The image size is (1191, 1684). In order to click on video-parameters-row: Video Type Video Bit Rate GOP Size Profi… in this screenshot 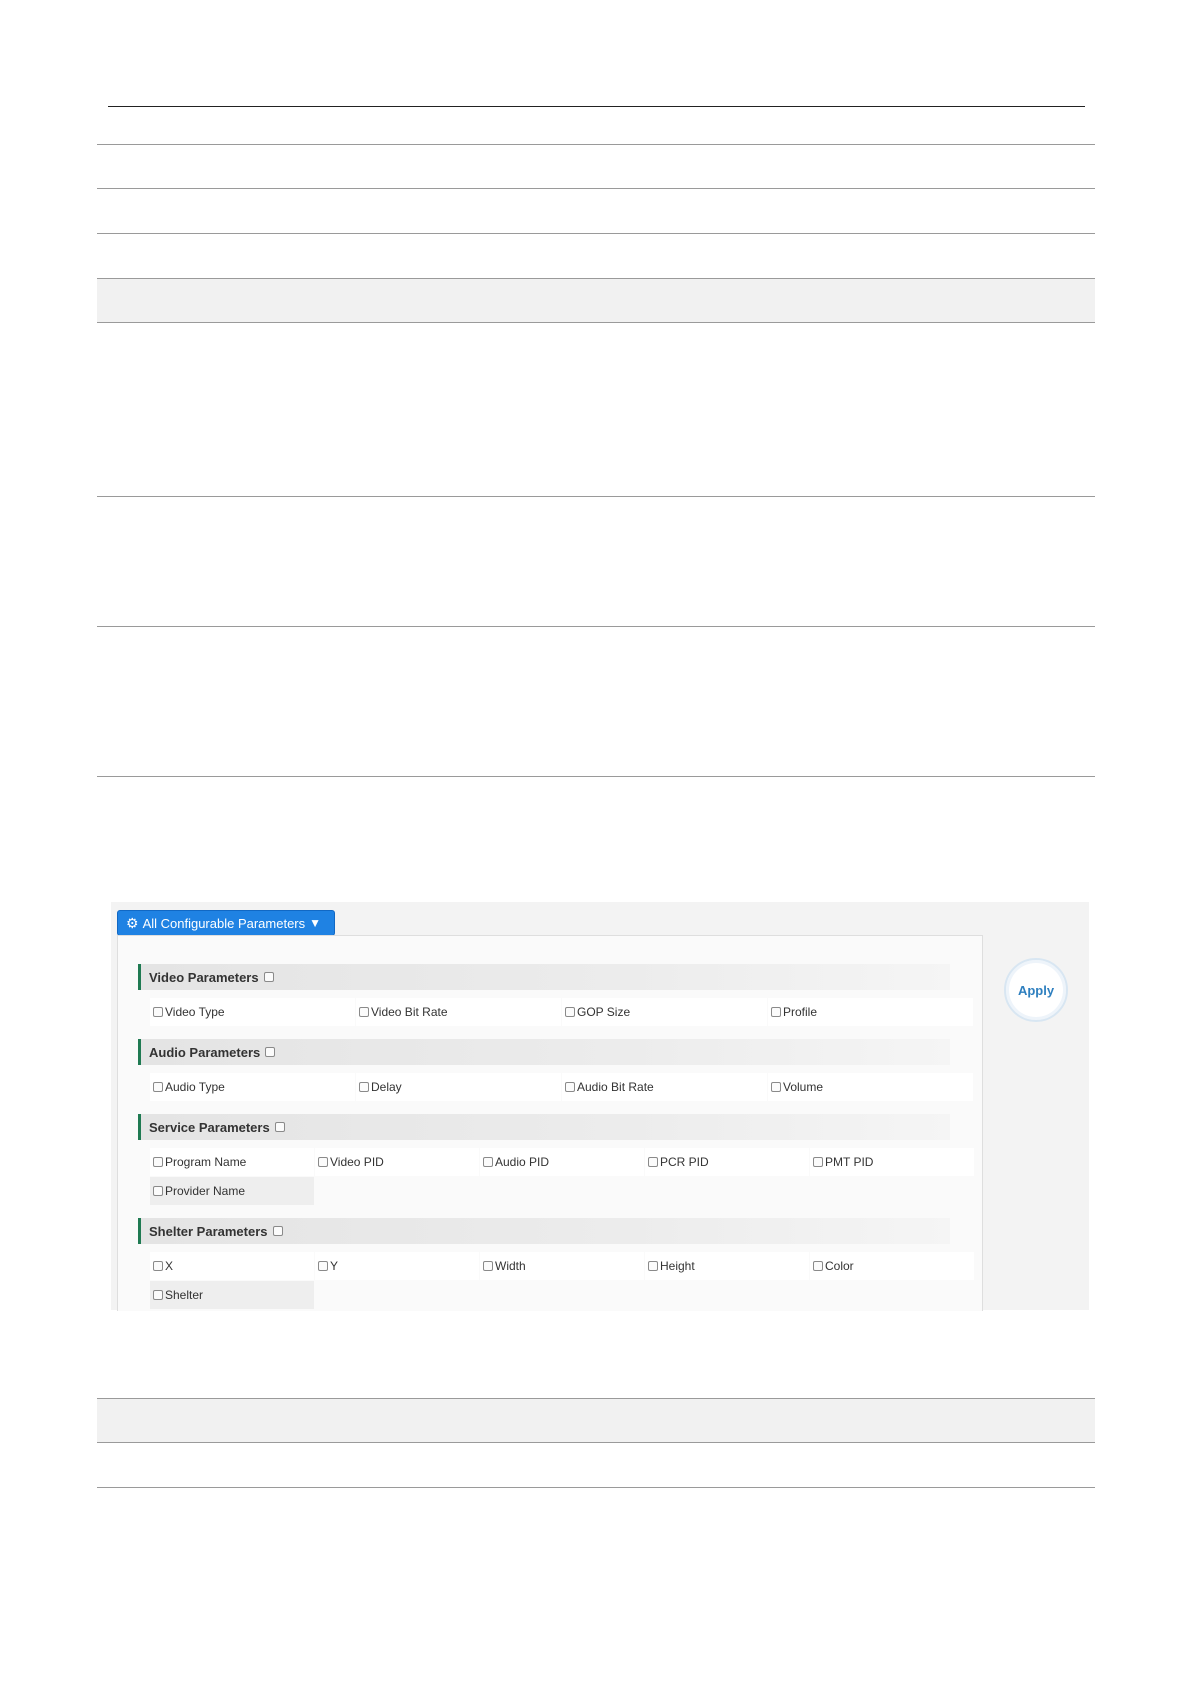, I will do `click(562, 1012)`.